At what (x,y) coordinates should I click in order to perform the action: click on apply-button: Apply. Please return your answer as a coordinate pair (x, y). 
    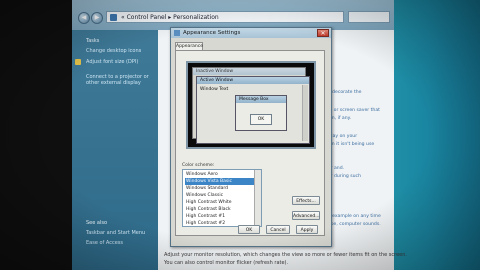
    Looking at the image, I should click on (307, 229).